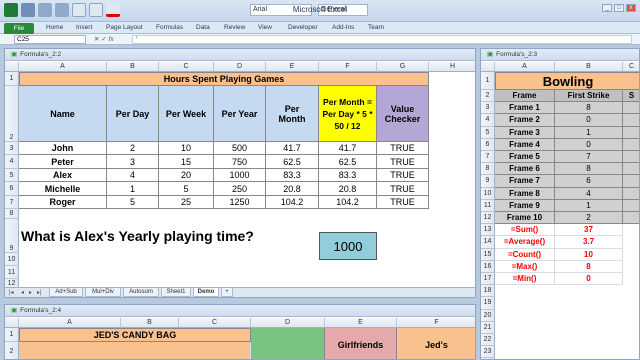  What do you see at coordinates (303, 28) in the screenshot?
I see `tab-developer: Developer` at bounding box center [303, 28].